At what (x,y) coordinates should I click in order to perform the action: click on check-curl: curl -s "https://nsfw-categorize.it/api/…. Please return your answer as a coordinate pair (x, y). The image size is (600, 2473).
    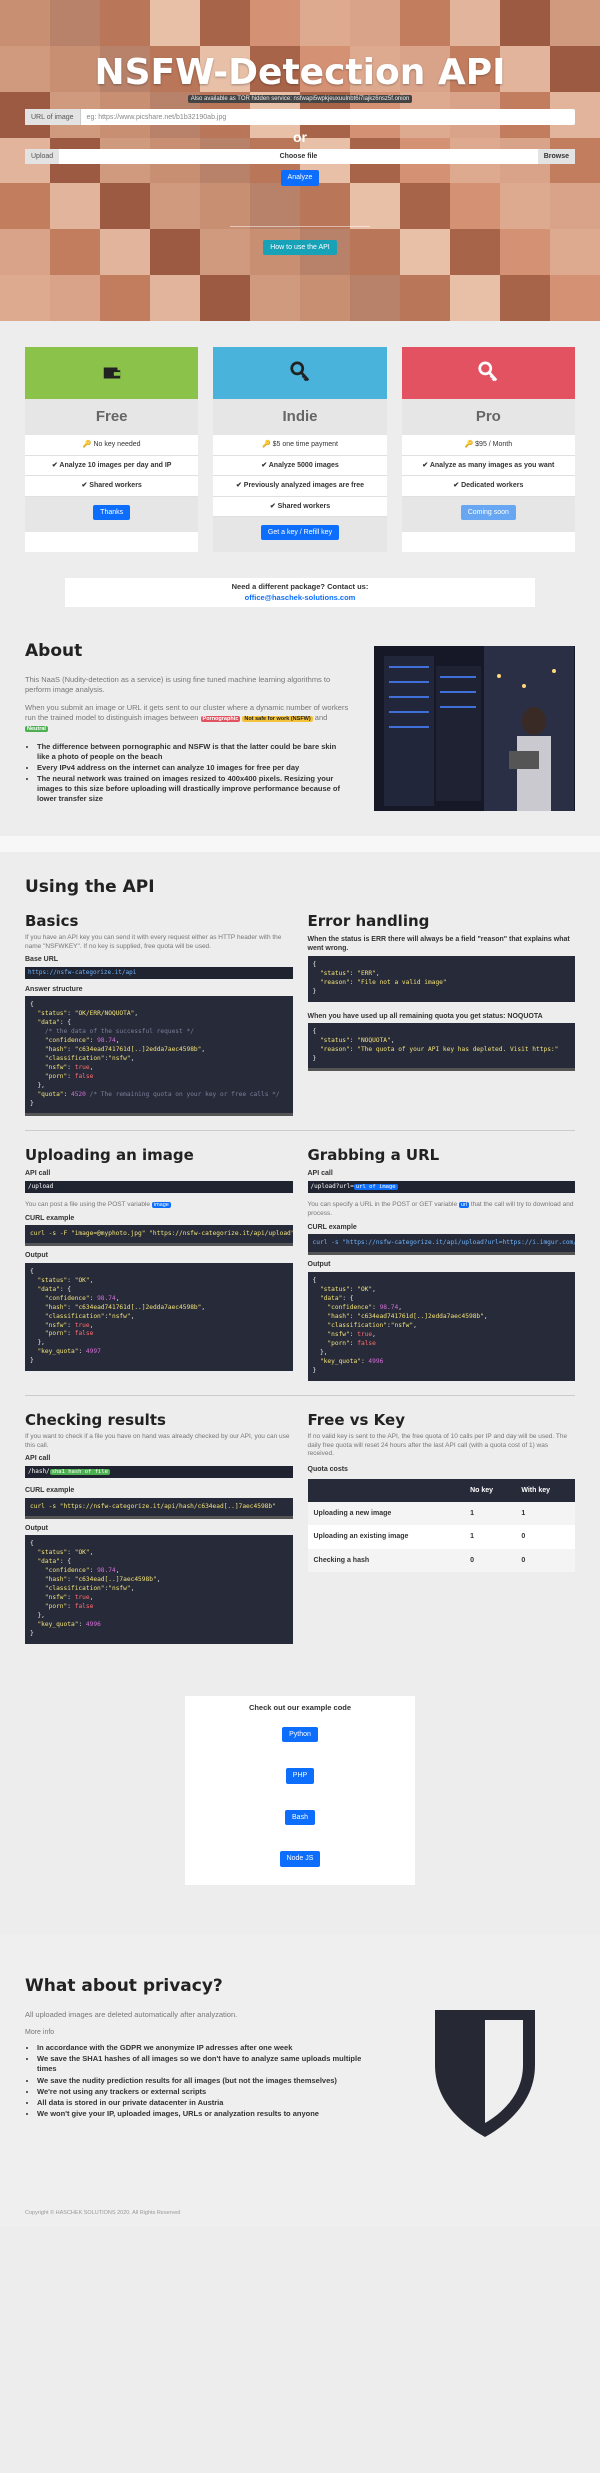
    Looking at the image, I should click on (159, 1507).